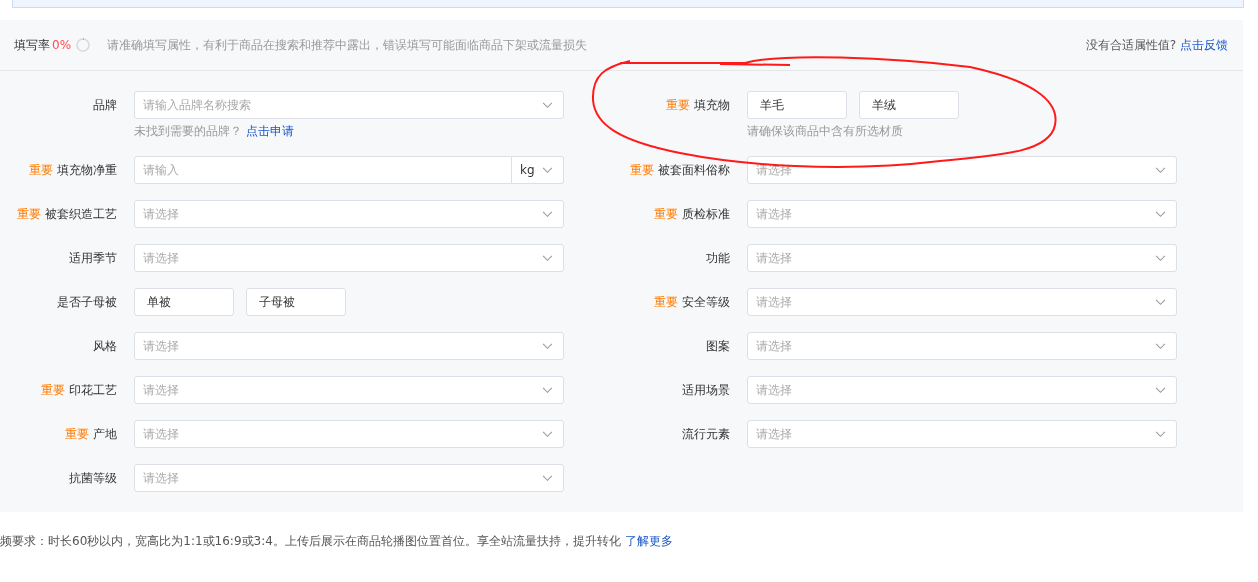 This screenshot has height=582, width=1258. I want to click on select-field: 请输入品牌名称搜索, so click(349, 105).